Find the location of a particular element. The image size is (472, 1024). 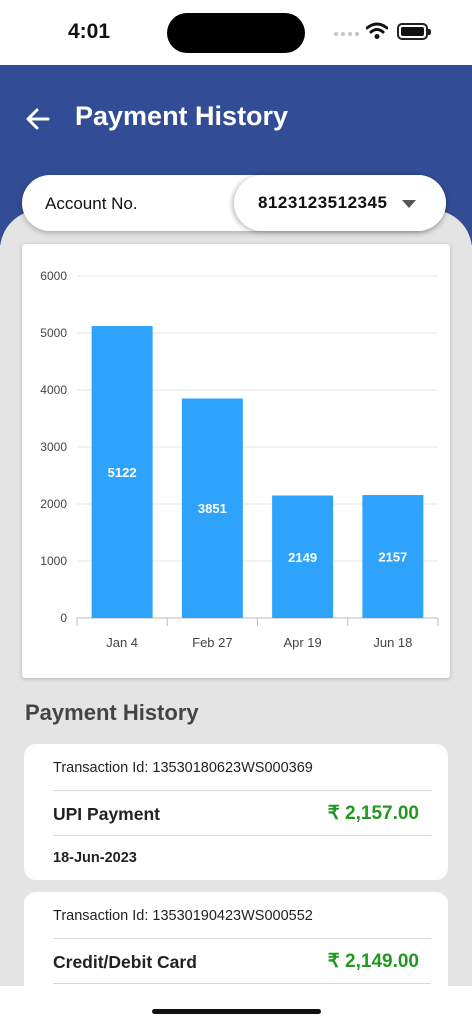

bar-data-label: 2149 is located at coordinates (302, 557).